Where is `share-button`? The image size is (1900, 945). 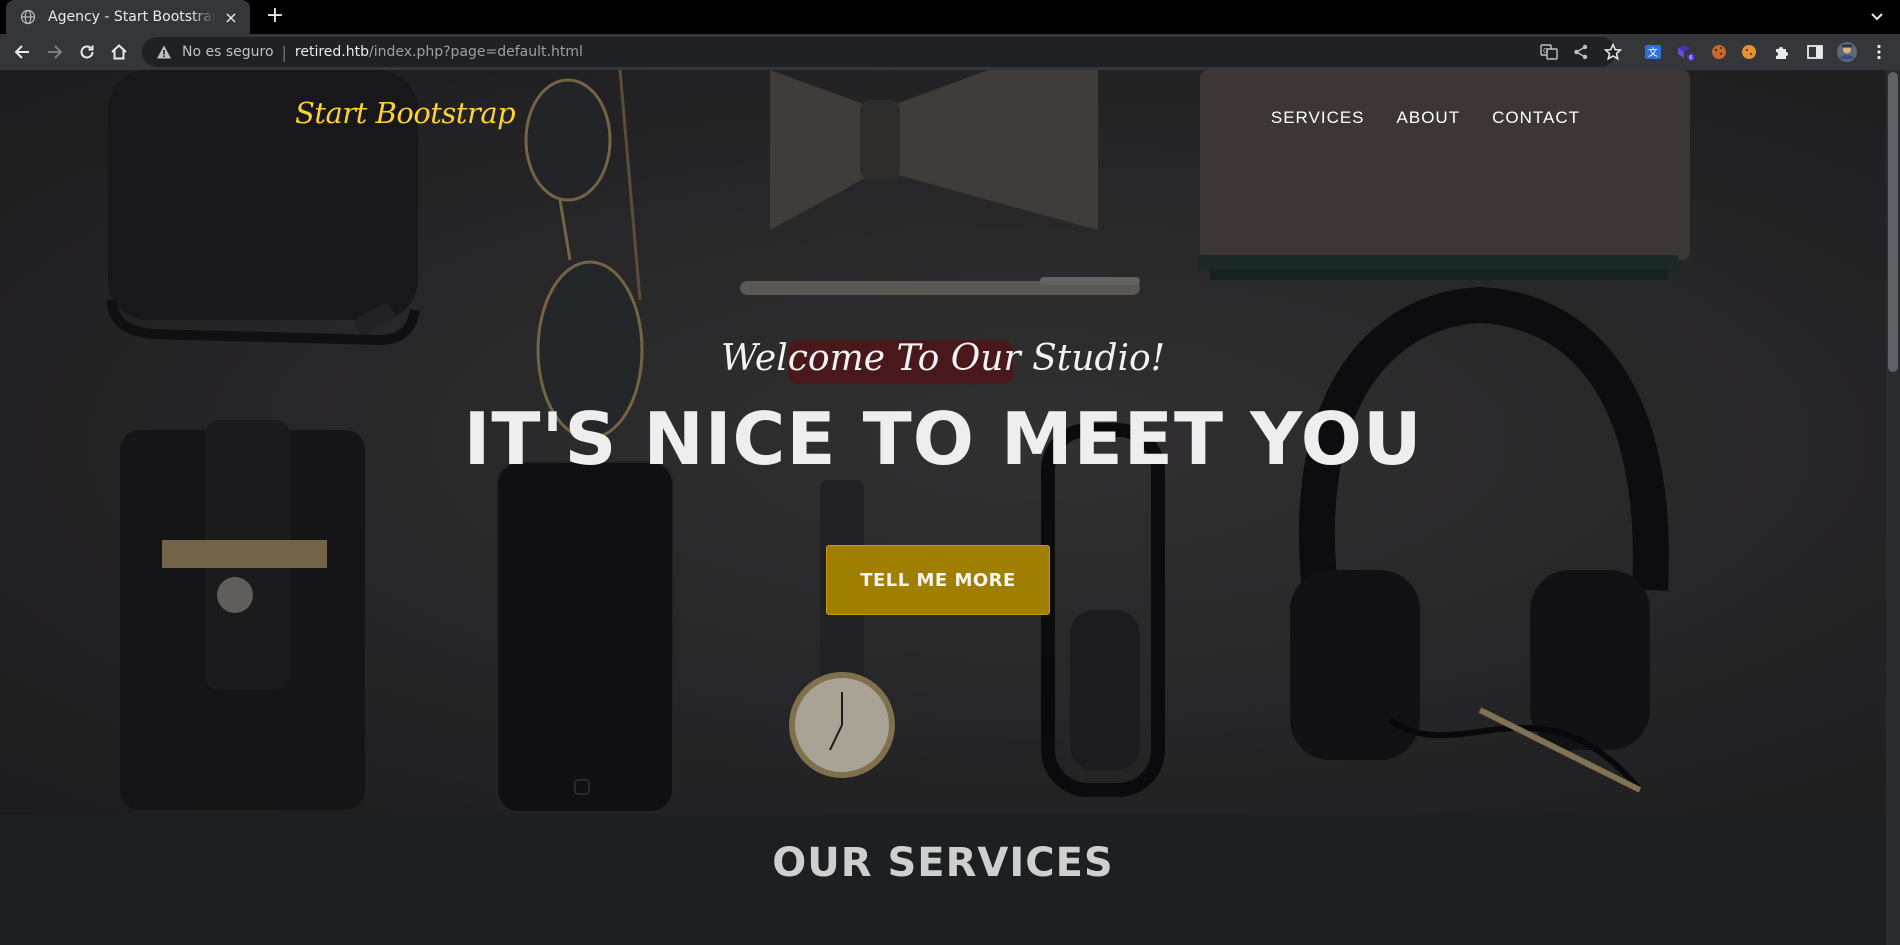
share-button is located at coordinates (1581, 52).